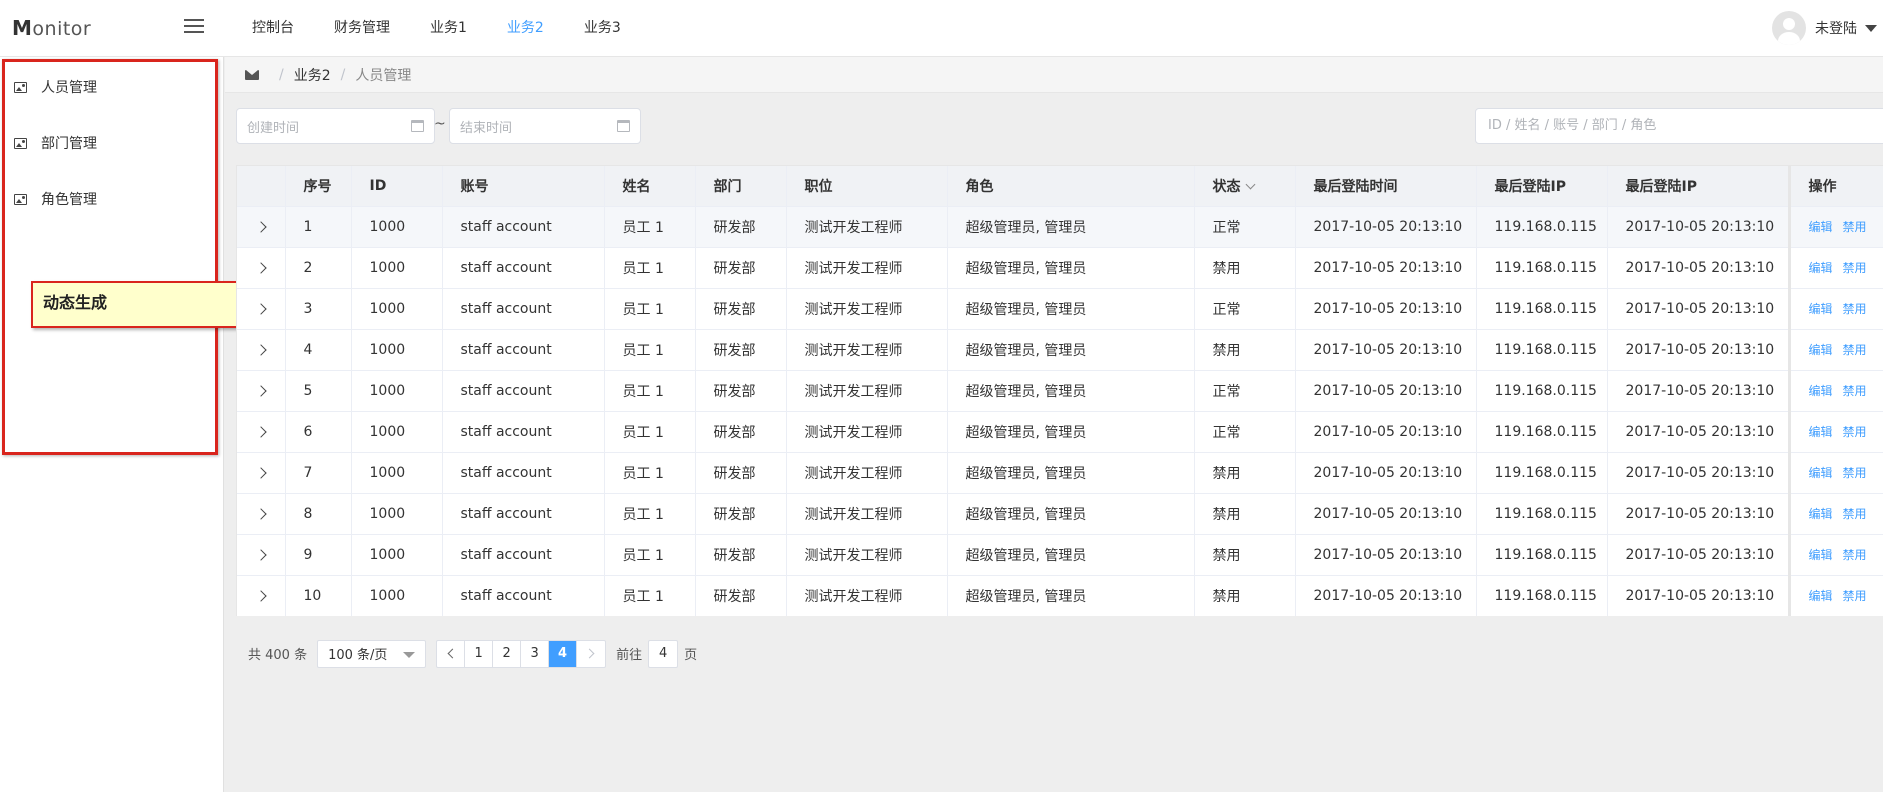 This screenshot has width=1883, height=792. What do you see at coordinates (362, 28) in the screenshot?
I see `nav-item-2: 财务管理` at bounding box center [362, 28].